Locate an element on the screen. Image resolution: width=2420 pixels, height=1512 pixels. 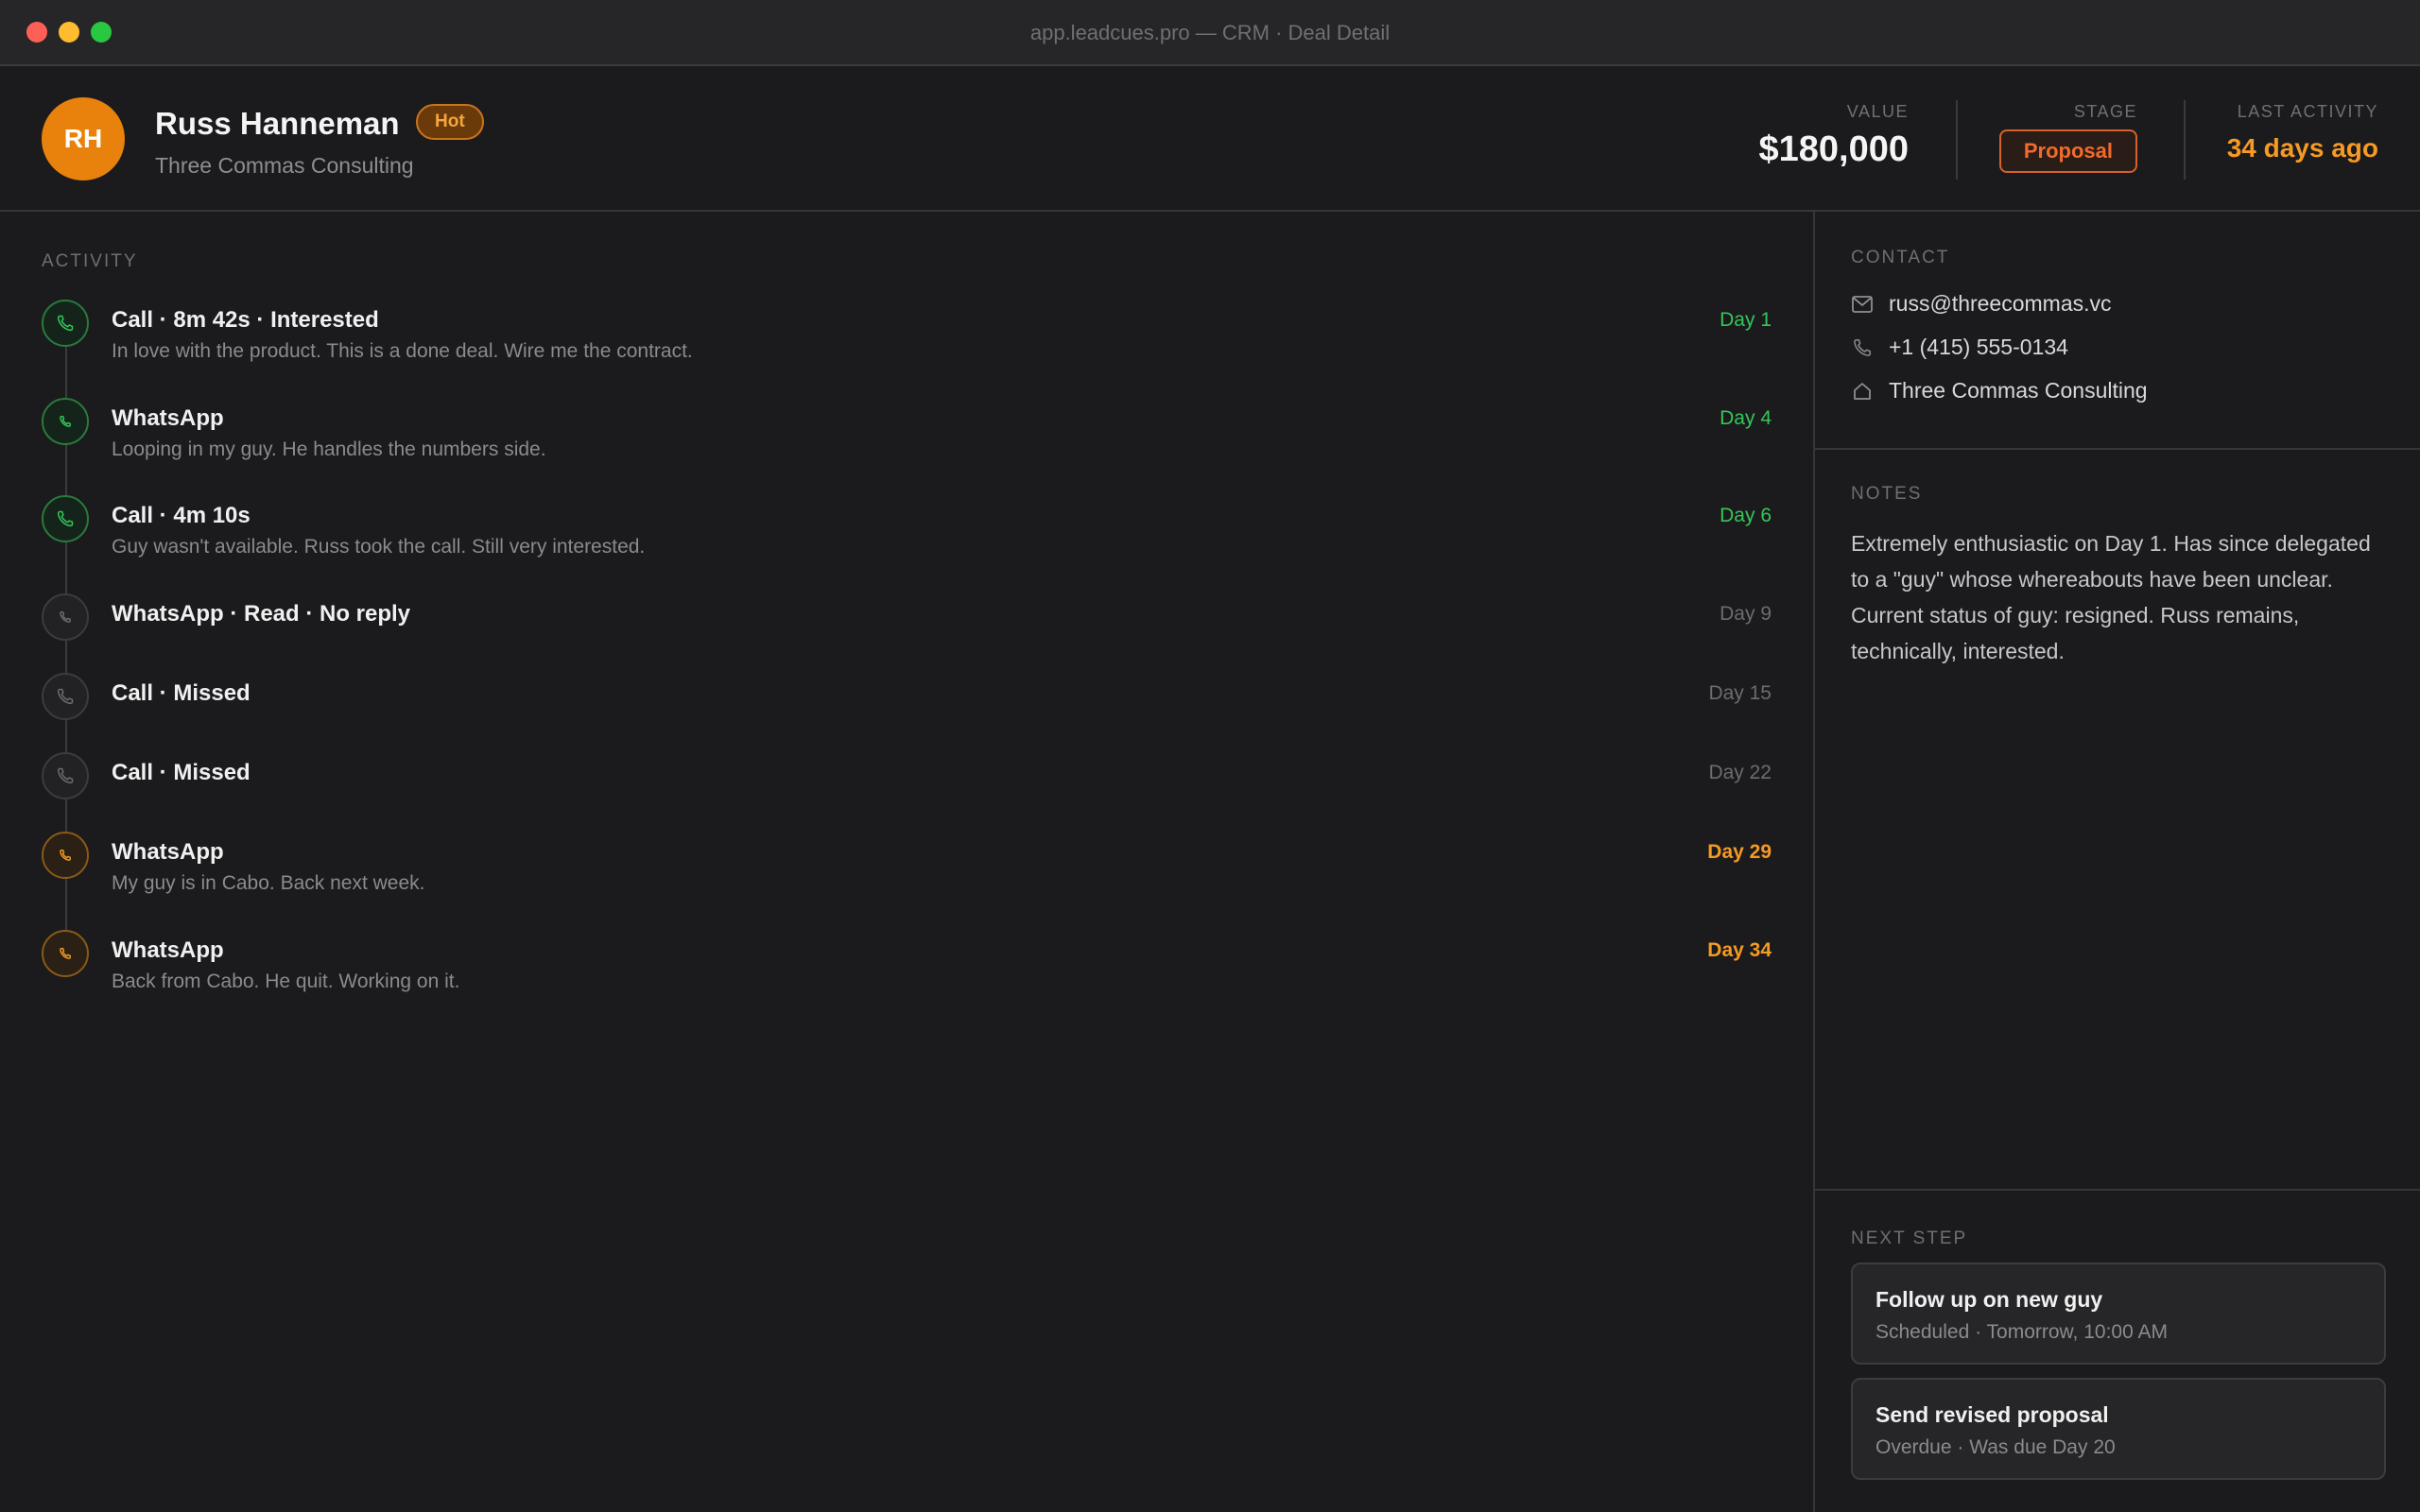
event-day: Day 4 is located at coordinates (1746, 418).